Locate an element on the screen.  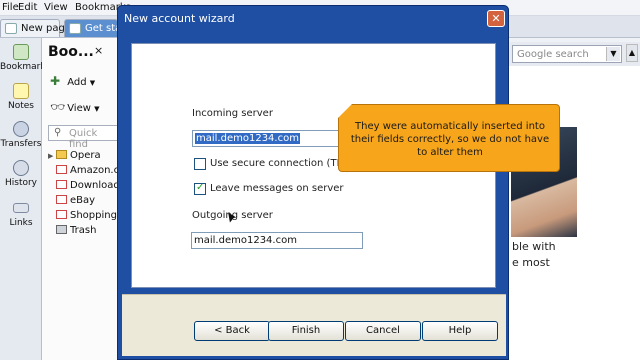
tab-new-page: New page is located at coordinates (35, 28).